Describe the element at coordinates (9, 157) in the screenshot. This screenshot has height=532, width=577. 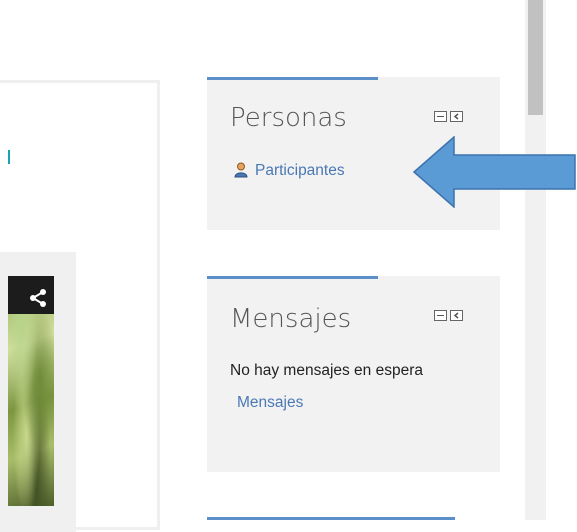
I see `truncated-link-fragment` at that location.